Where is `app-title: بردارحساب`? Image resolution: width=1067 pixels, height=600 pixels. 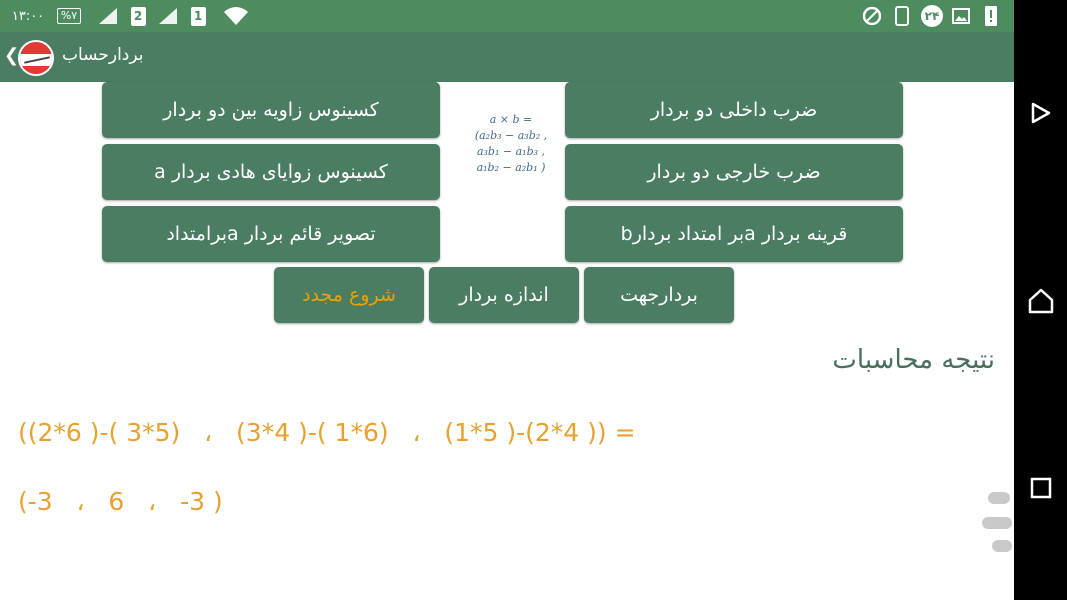 app-title: بردارحساب is located at coordinates (103, 55).